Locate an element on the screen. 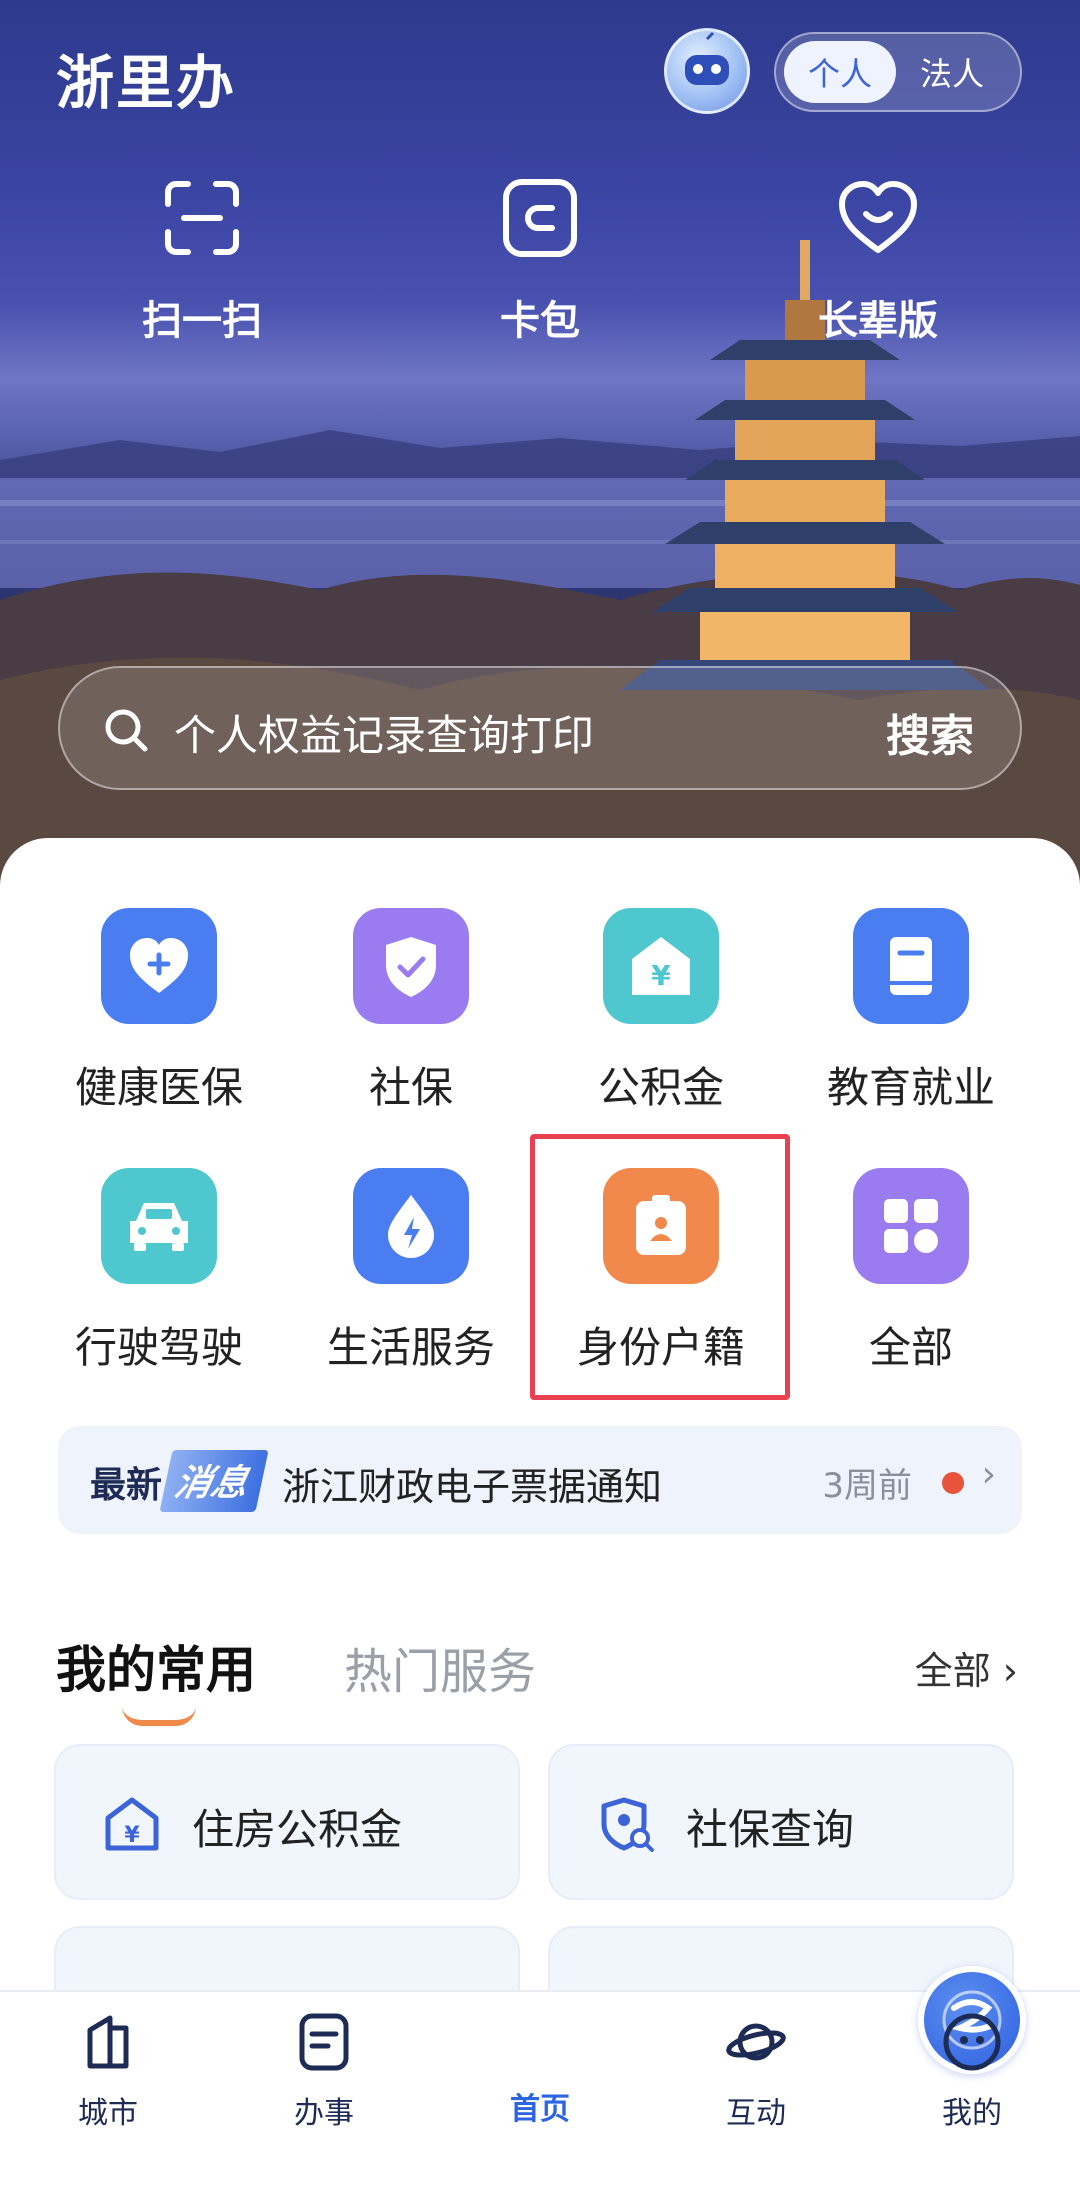 This screenshot has width=1080, height=2212. news-tag-message: 消息 is located at coordinates (214, 1481).